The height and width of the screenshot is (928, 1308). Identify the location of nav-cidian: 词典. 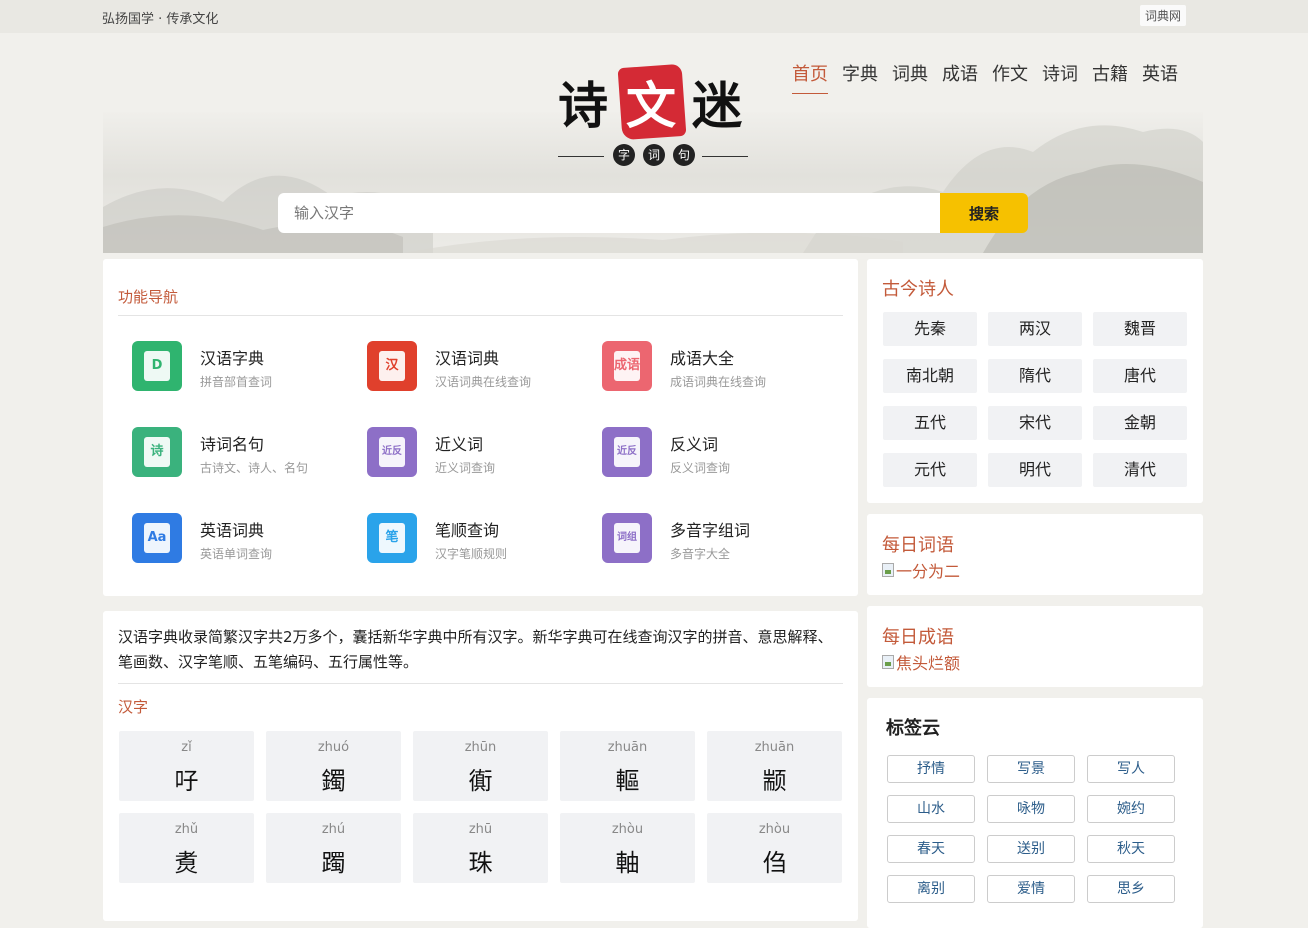
(910, 77).